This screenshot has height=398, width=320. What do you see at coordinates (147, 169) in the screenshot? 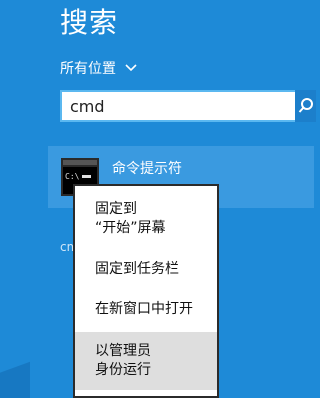
I see `result-label: 命令提示符` at bounding box center [147, 169].